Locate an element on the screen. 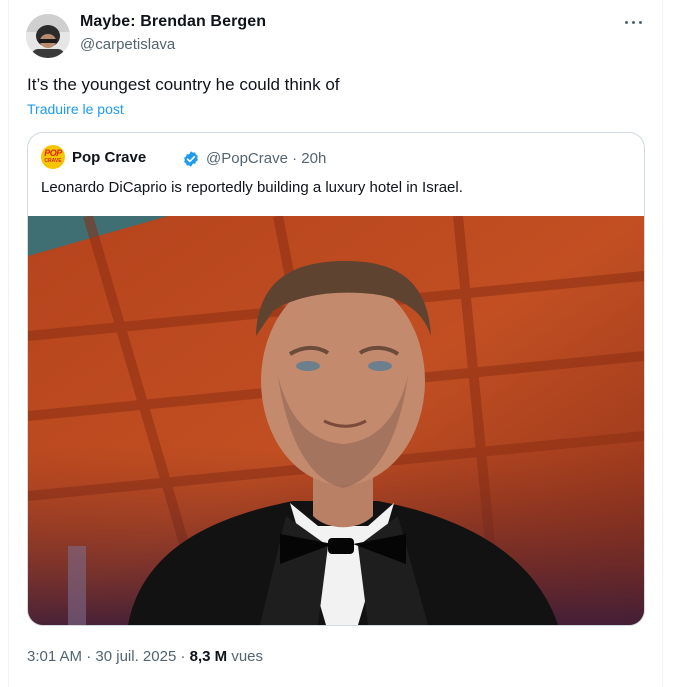 This screenshot has width=673, height=687. author-handle: @carpetislava is located at coordinates (127, 44).